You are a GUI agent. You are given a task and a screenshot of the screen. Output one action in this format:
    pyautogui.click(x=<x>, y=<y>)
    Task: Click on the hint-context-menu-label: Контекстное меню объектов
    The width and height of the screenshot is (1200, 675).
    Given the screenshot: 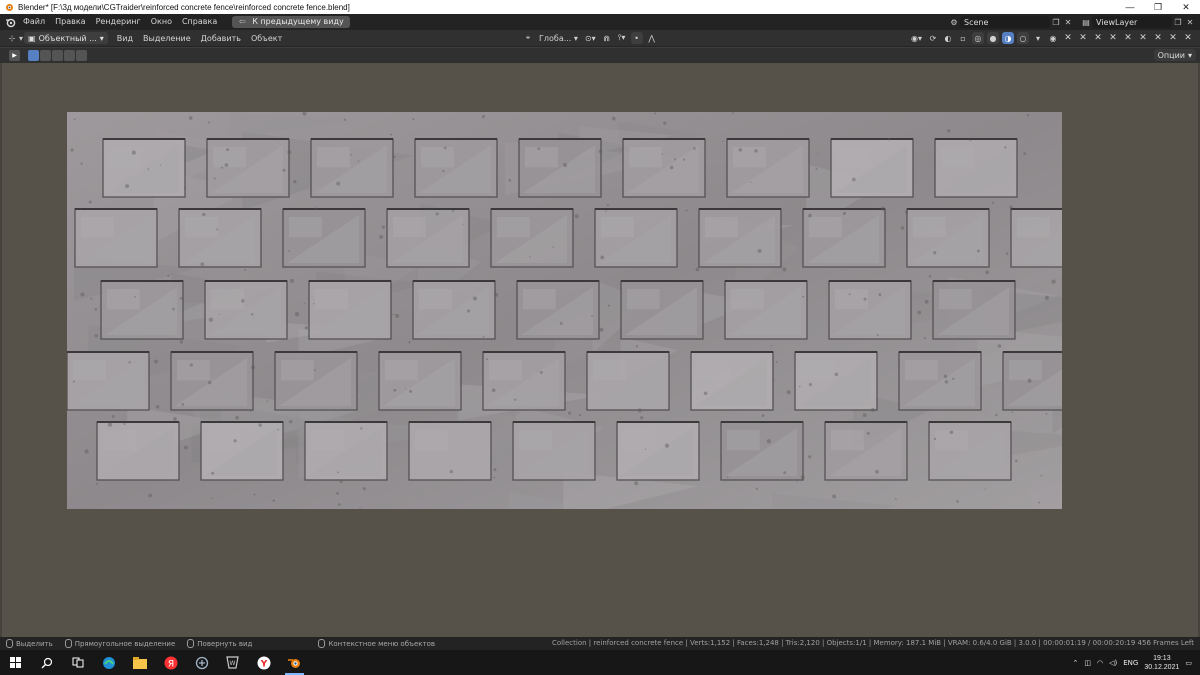 What is the action you would take?
    pyautogui.click(x=381, y=643)
    